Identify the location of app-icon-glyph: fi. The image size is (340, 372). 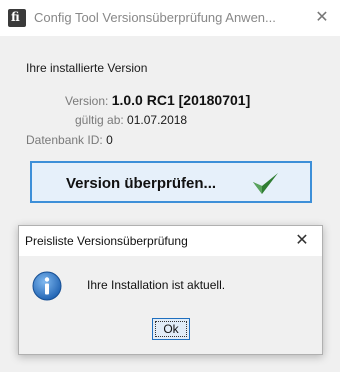
(15, 17).